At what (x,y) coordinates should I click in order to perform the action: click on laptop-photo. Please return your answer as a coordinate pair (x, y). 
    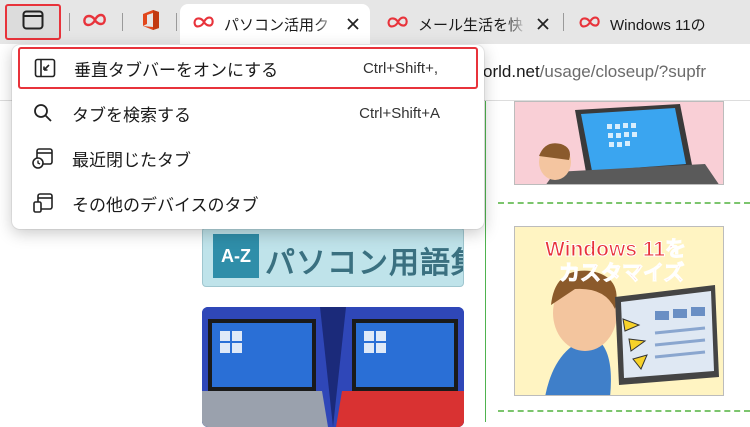
    Looking at the image, I should click on (333, 367).